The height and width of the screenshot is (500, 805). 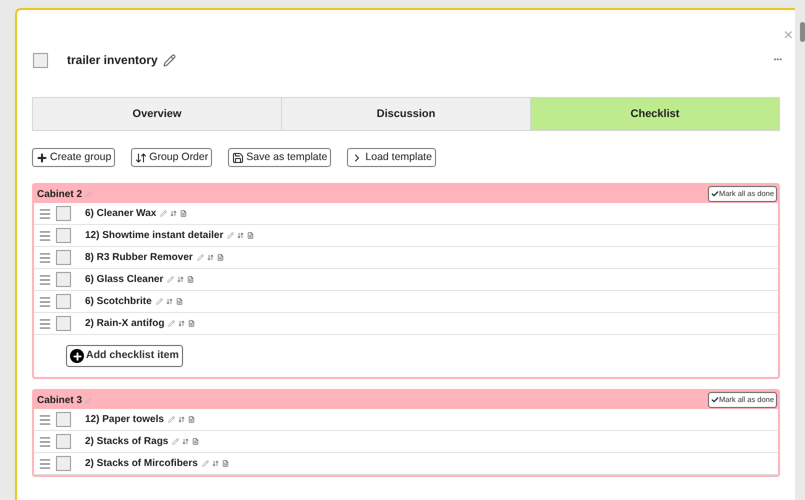 I want to click on plus-icon, so click(x=42, y=158).